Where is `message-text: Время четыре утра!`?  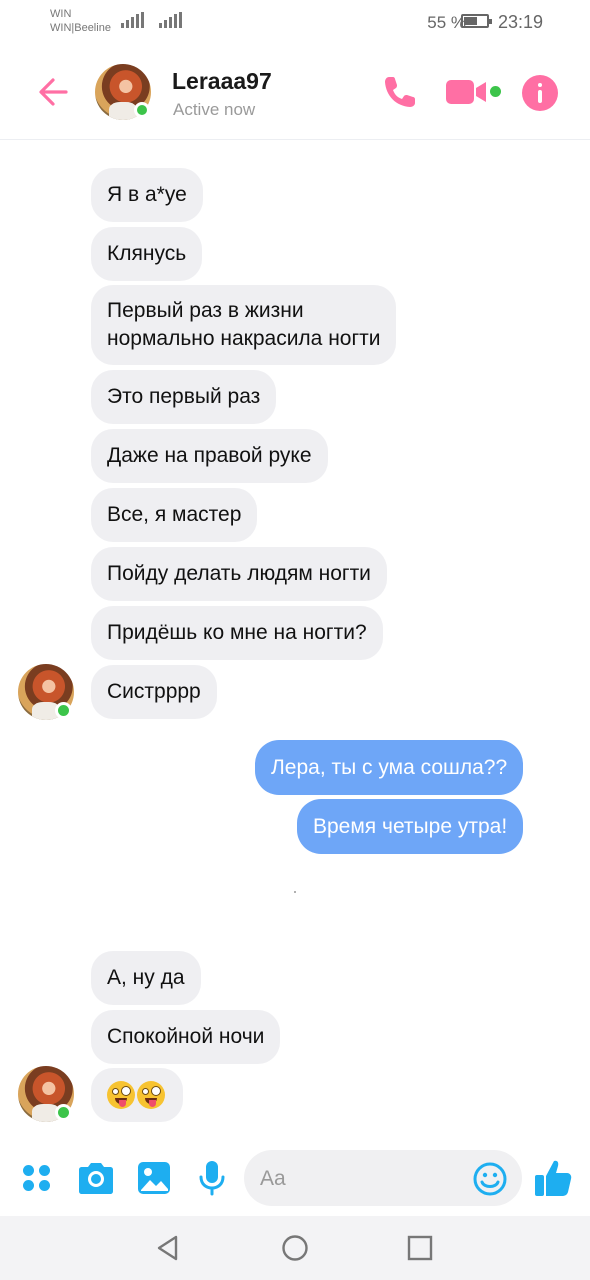 message-text: Время четыре утра! is located at coordinates (410, 826).